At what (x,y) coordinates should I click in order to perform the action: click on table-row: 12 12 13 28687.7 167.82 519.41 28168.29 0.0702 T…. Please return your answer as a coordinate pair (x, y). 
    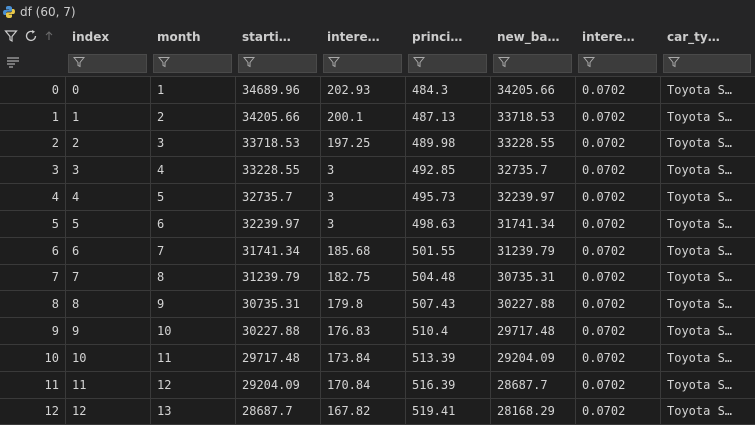
    Looking at the image, I should click on (377, 411).